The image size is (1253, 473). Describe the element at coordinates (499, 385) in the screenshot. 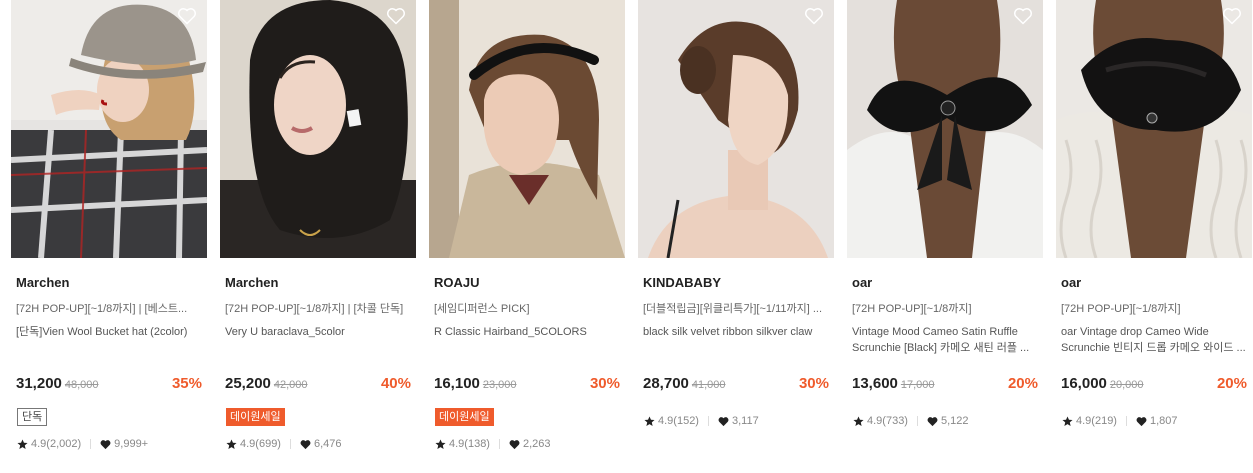

I see `original-price: 23,000` at that location.